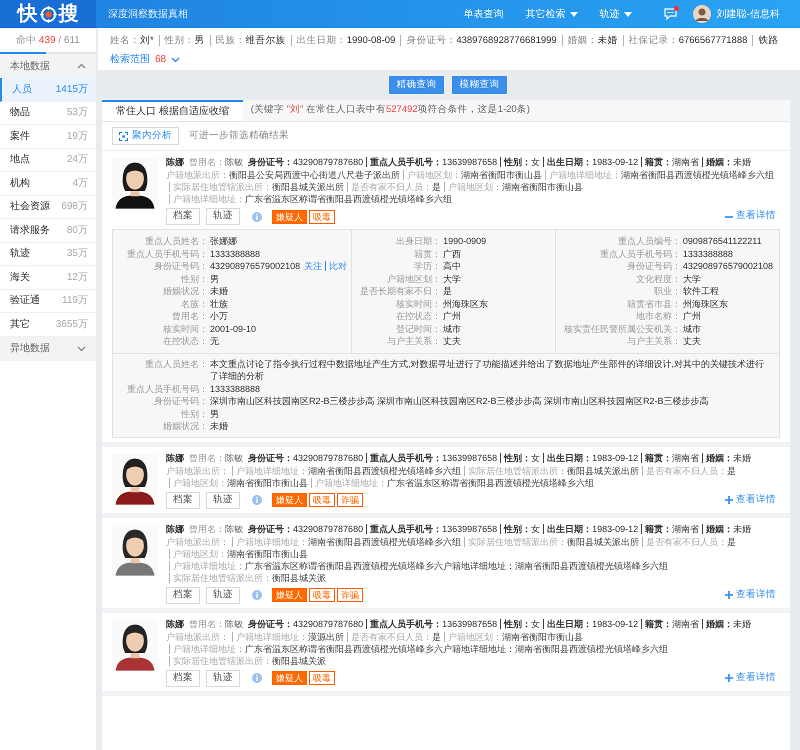 The width and height of the screenshot is (800, 750). What do you see at coordinates (765, 40) in the screenshot?
I see `criteria-field: 铁路` at bounding box center [765, 40].